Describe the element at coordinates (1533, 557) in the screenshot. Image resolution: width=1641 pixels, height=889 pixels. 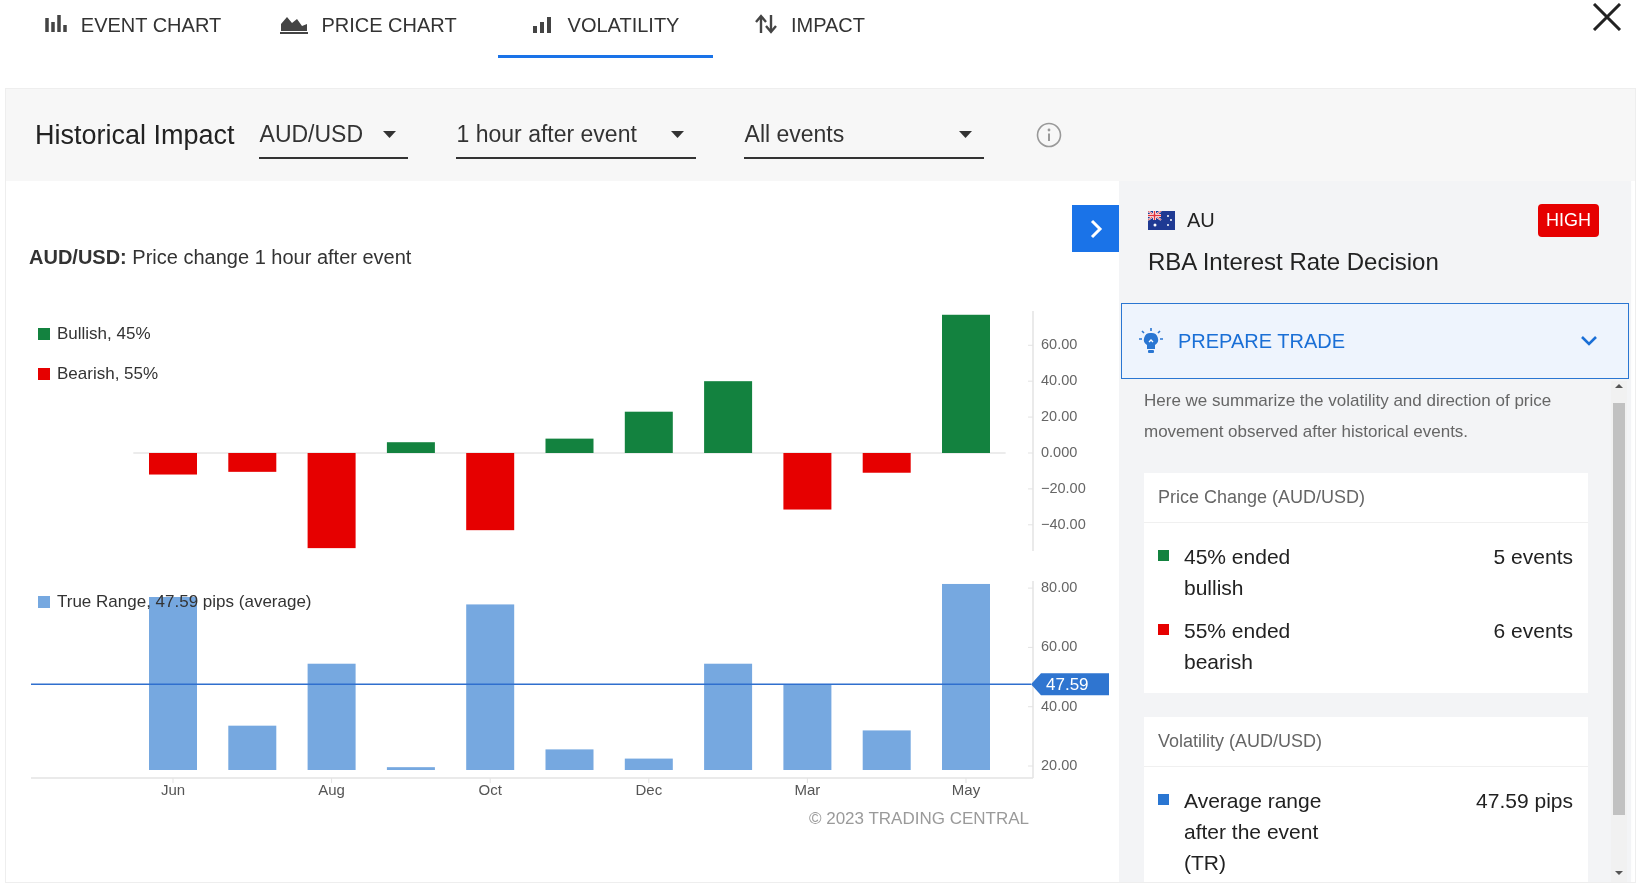
I see `summary-value: 5 events` at that location.